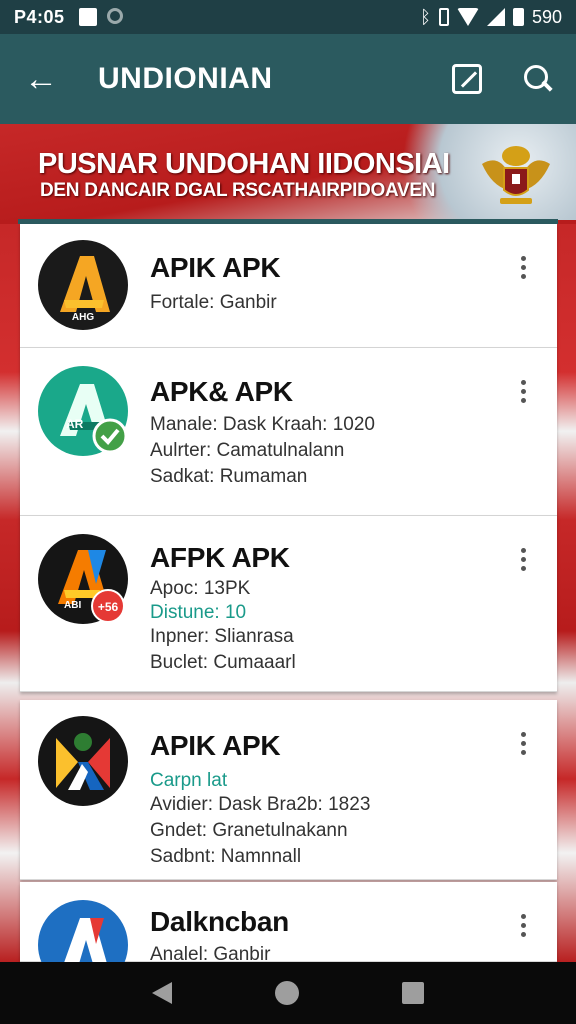  I want to click on list-item: AHG APIK APK Fortale: Ganbir, so click(288, 286).